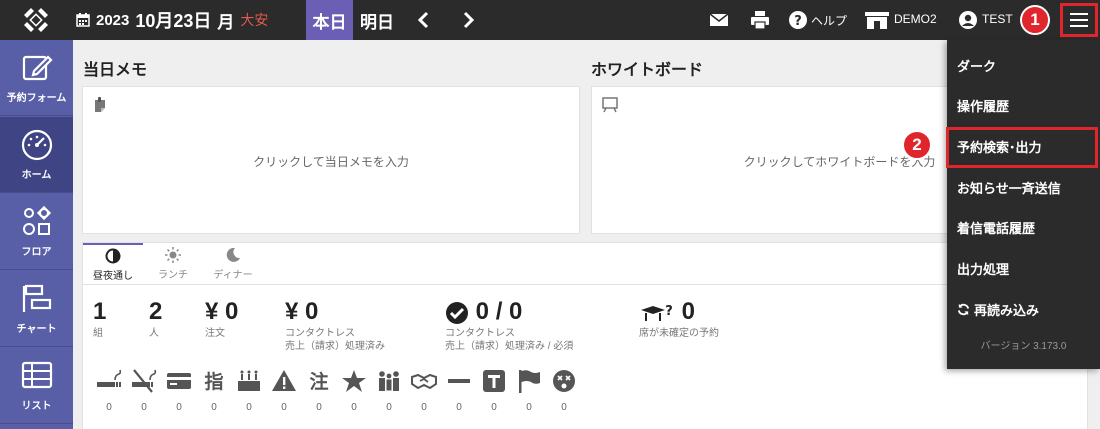 The height and width of the screenshot is (429, 1100). I want to click on sidebar-item-floor: フロア, so click(36, 232).